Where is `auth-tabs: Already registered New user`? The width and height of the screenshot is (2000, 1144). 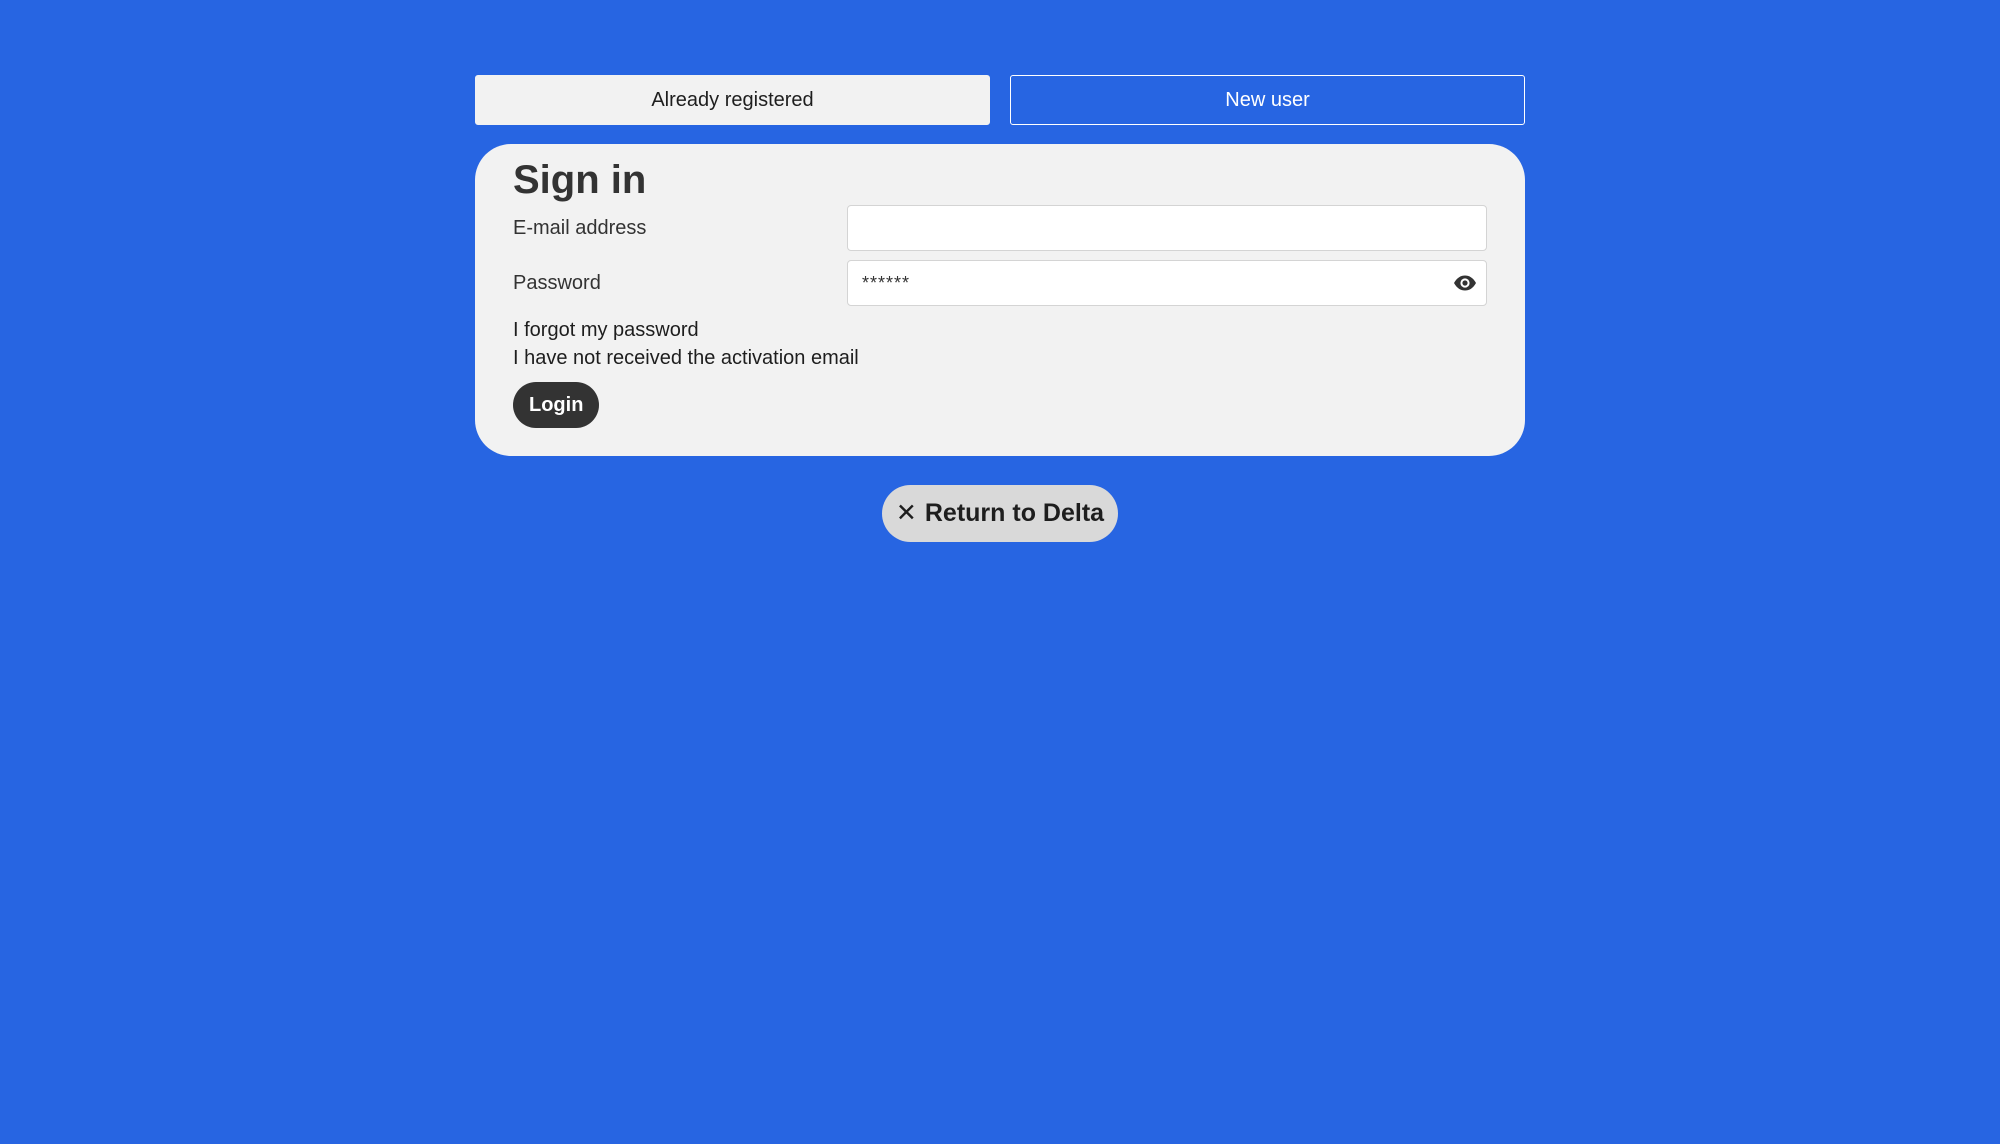 auth-tabs: Already registered New user is located at coordinates (1000, 100).